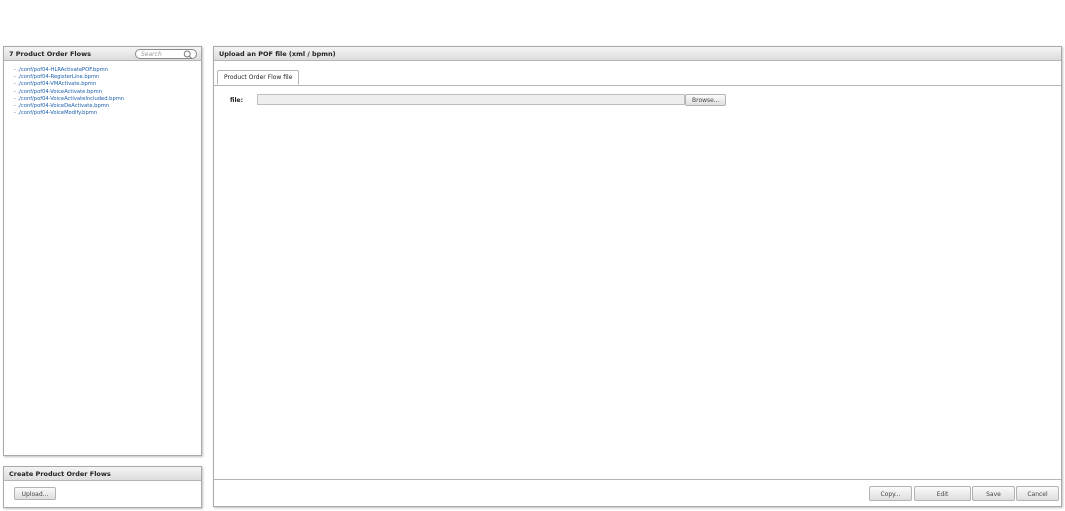 The width and height of the screenshot is (1065, 511). I want to click on flow-list-item: - ./conf/pof04-VoiceModify.bpmn, so click(107, 113).